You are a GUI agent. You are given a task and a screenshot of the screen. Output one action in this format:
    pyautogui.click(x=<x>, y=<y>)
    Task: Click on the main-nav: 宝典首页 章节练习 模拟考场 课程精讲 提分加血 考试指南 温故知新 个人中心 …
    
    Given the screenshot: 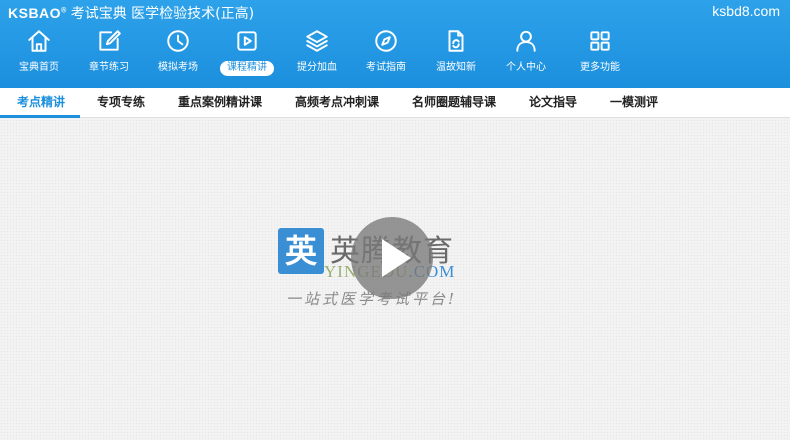 What is the action you would take?
    pyautogui.click(x=395, y=56)
    